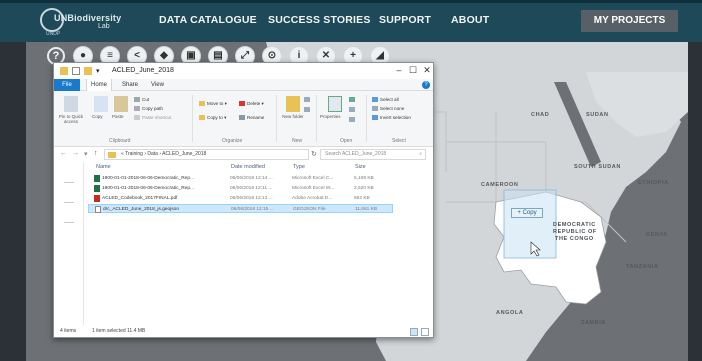  Describe the element at coordinates (399, 70) in the screenshot. I see `minimize-icon: –` at that location.